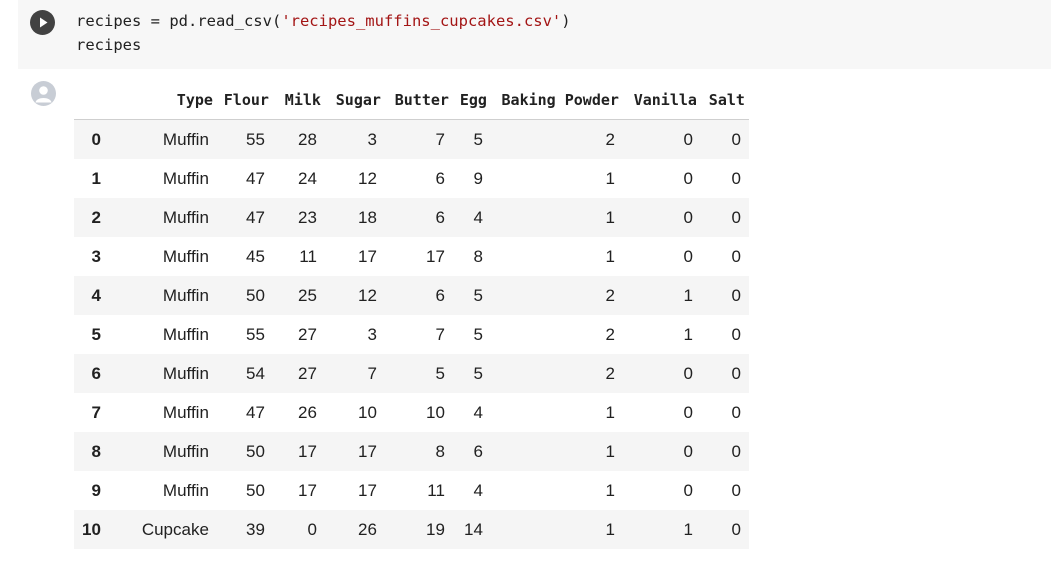 Image resolution: width=1051 pixels, height=563 pixels. I want to click on output-avatar, so click(43, 93).